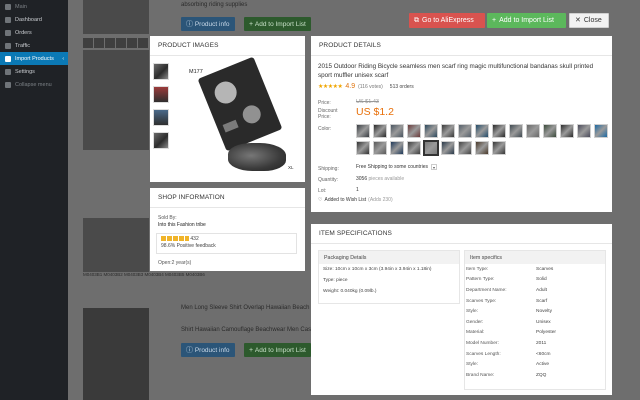  Describe the element at coordinates (486, 290) in the screenshot. I see `spec-key: Department Name:` at that location.